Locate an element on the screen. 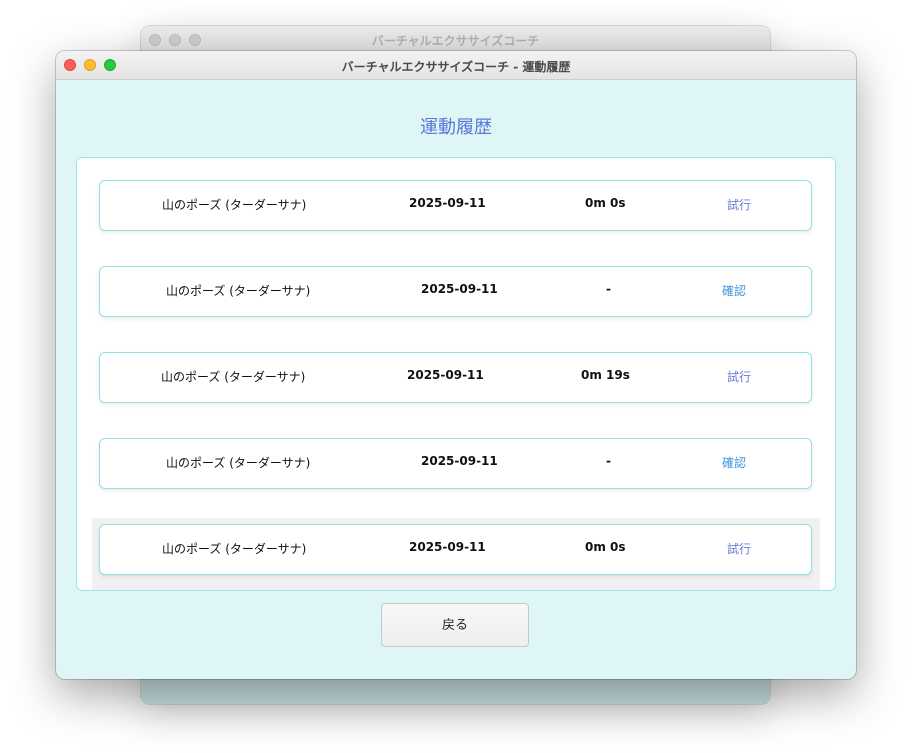 The image size is (912, 753). window-titlebar: バーチャルエクササイズコーチ - 運動履歴 is located at coordinates (456, 65).